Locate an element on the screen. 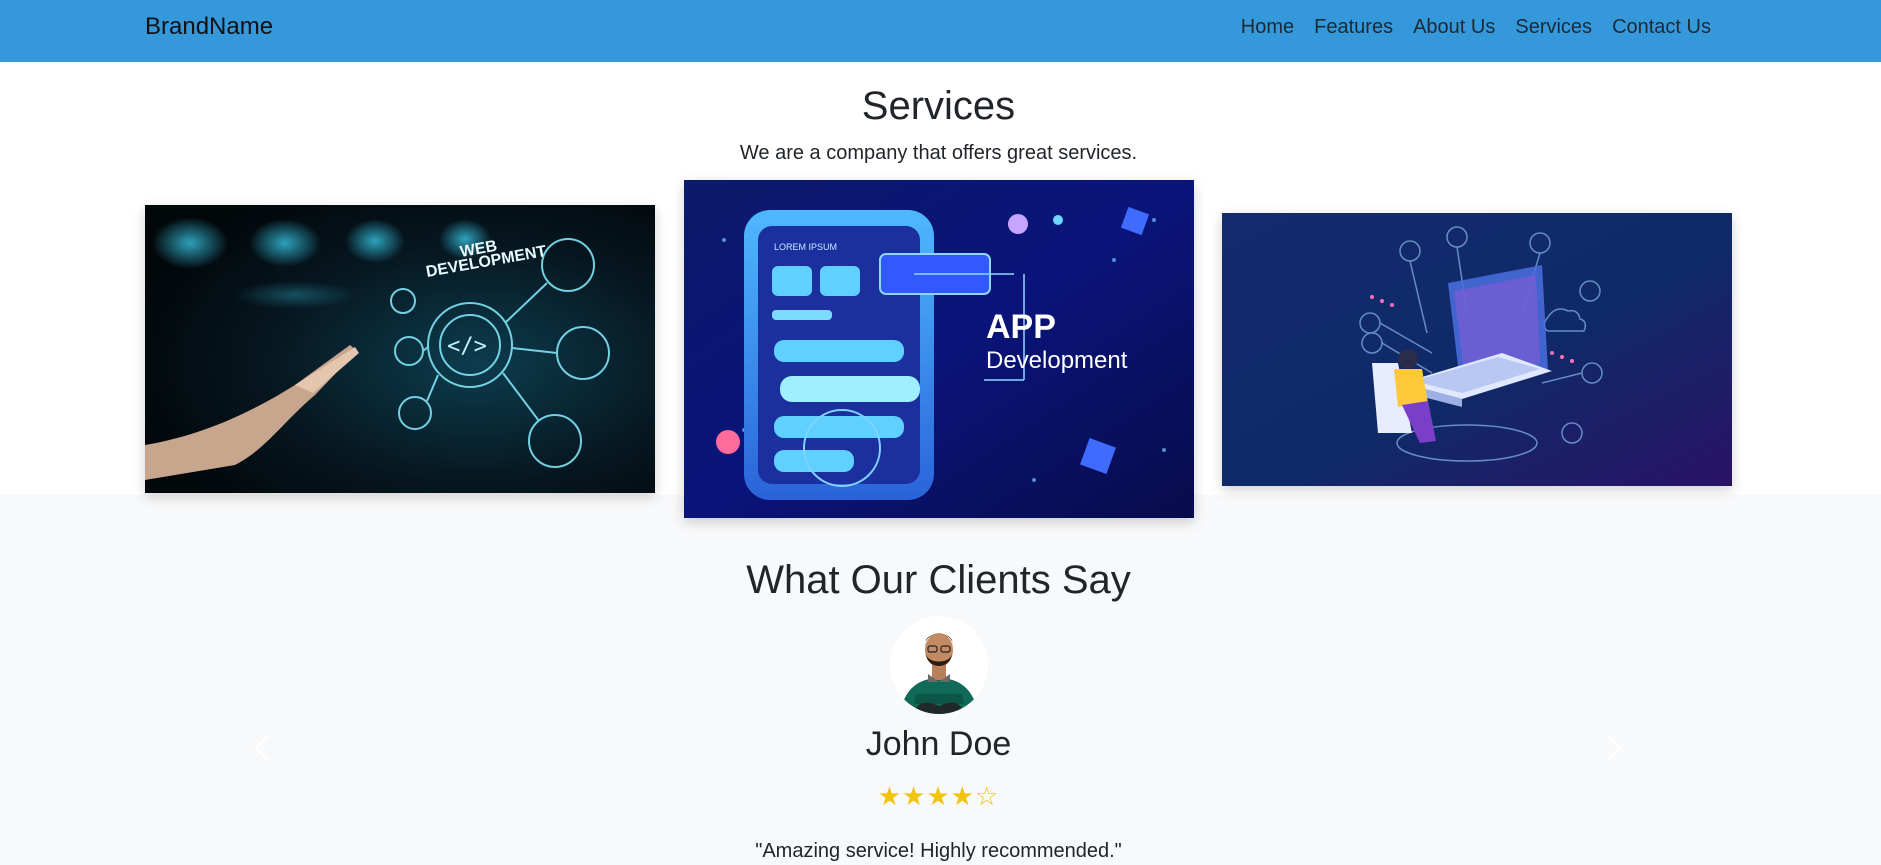 The height and width of the screenshot is (865, 1881). carousel-next-button is located at coordinates (1612, 748).